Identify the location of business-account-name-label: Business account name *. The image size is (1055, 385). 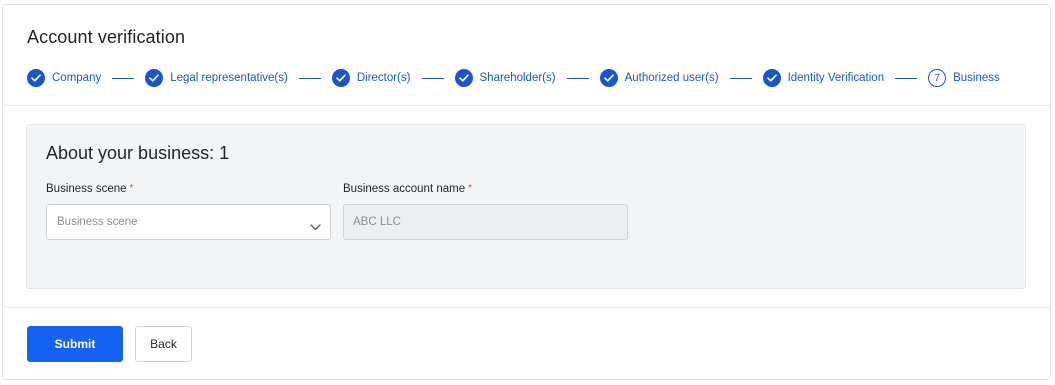
(407, 189).